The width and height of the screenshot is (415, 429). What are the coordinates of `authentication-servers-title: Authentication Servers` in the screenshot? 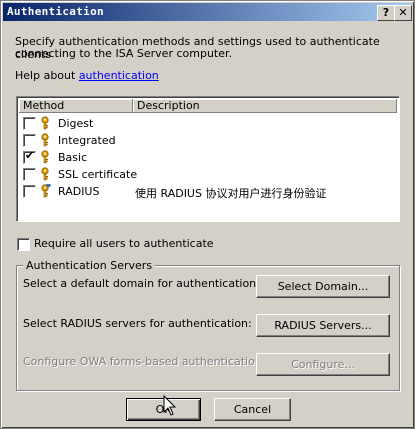 It's located at (89, 265).